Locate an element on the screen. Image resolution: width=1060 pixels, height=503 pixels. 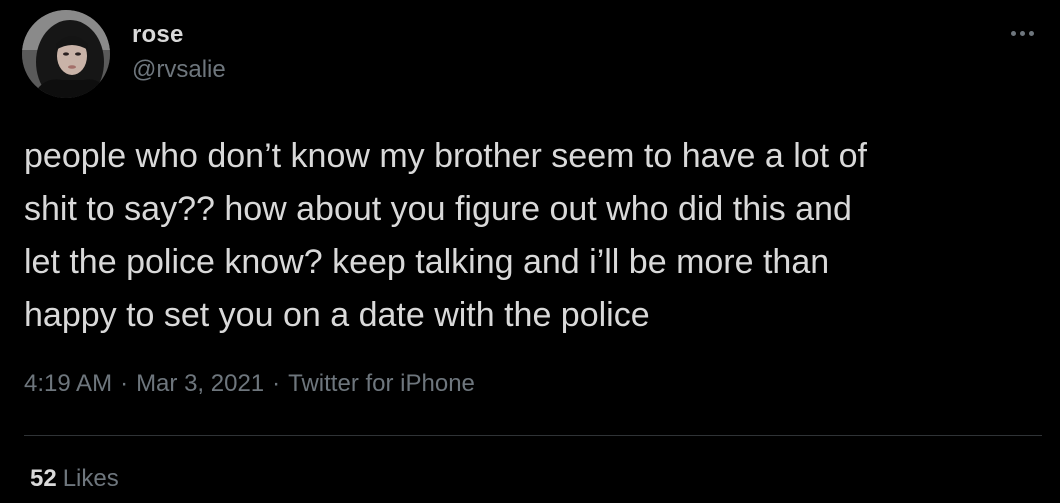
tweet-time: 4:19 AM is located at coordinates (68, 384).